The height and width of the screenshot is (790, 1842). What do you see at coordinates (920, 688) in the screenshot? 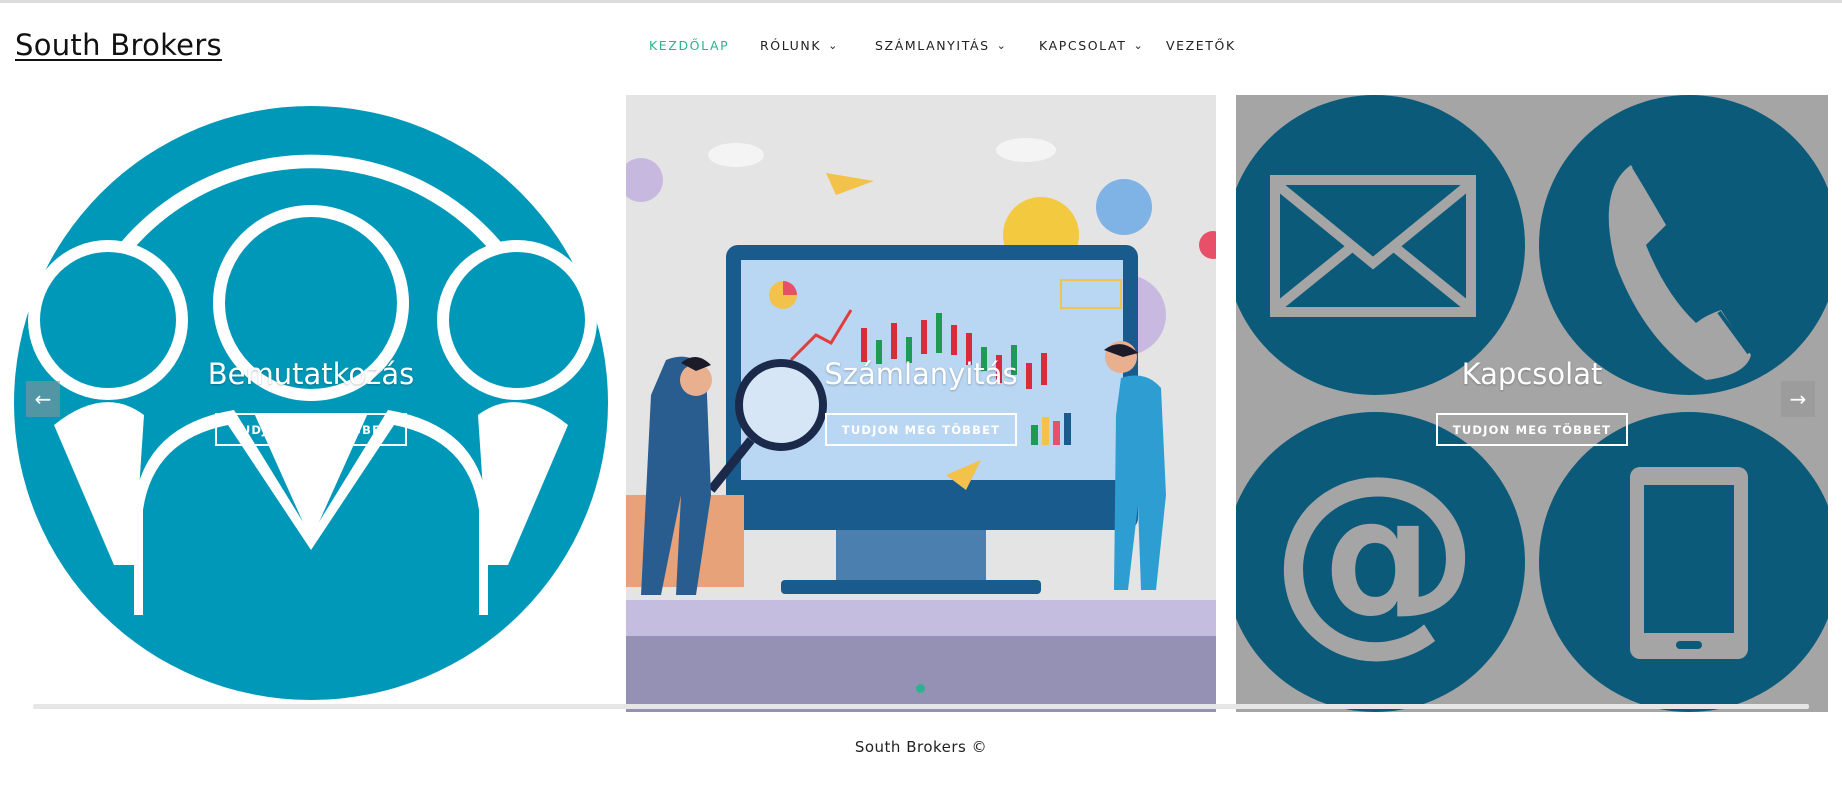
I see `slider-dot-active` at bounding box center [920, 688].